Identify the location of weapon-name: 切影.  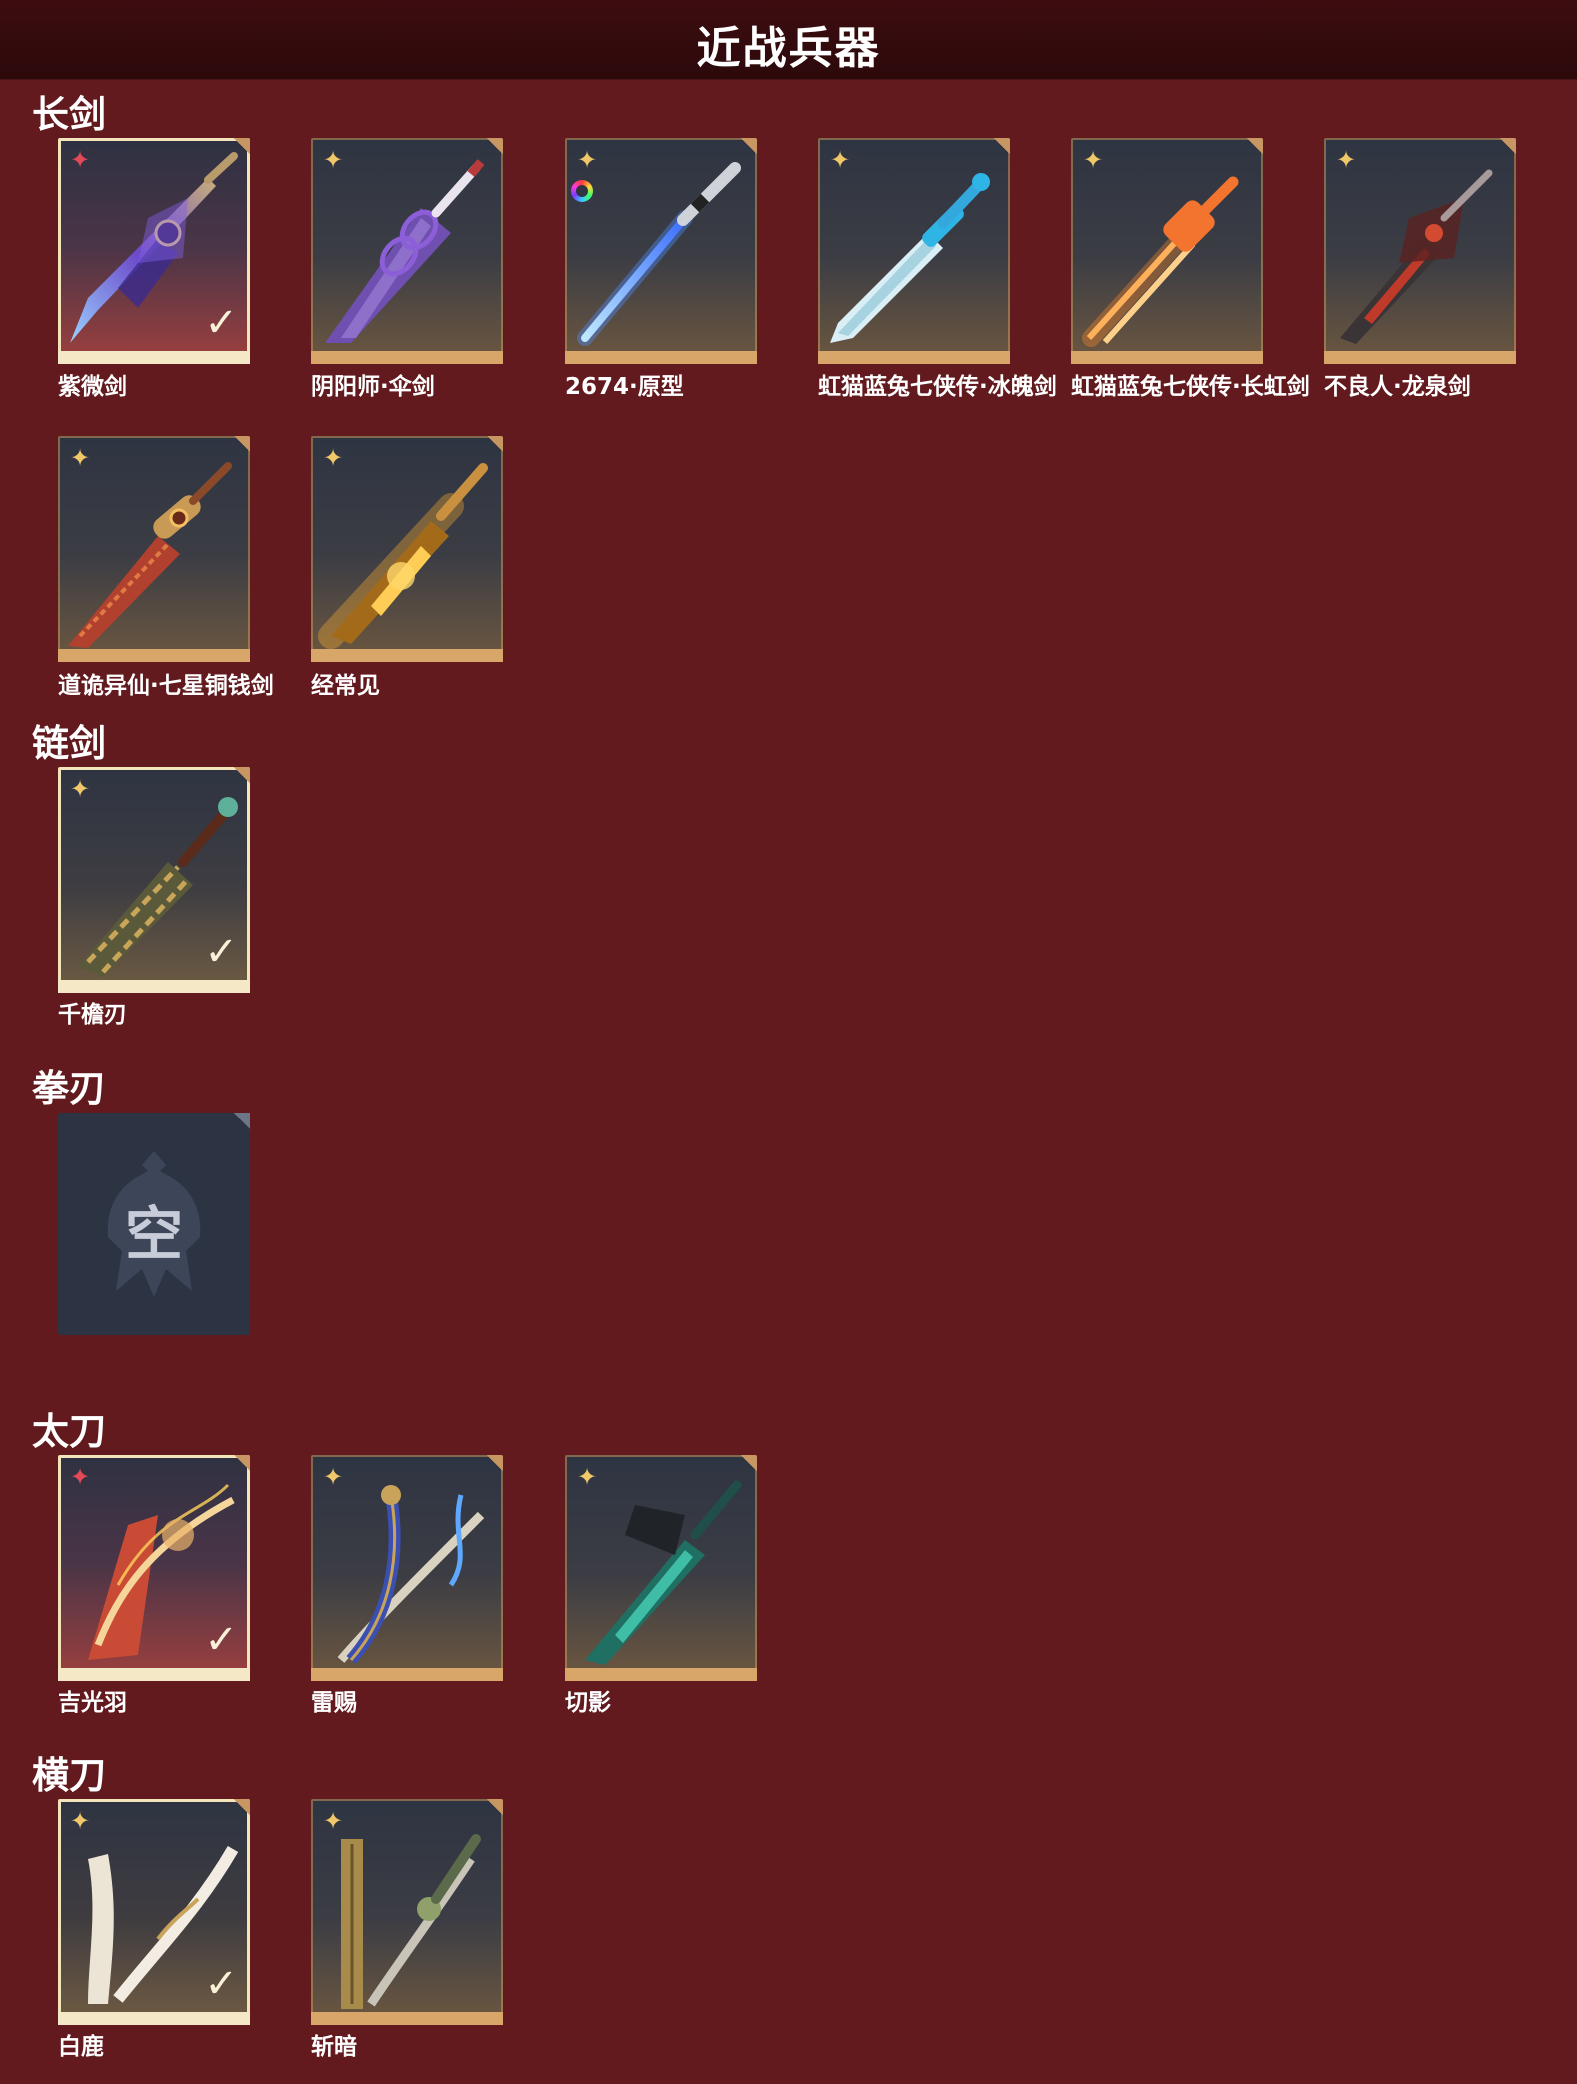
(588, 1703).